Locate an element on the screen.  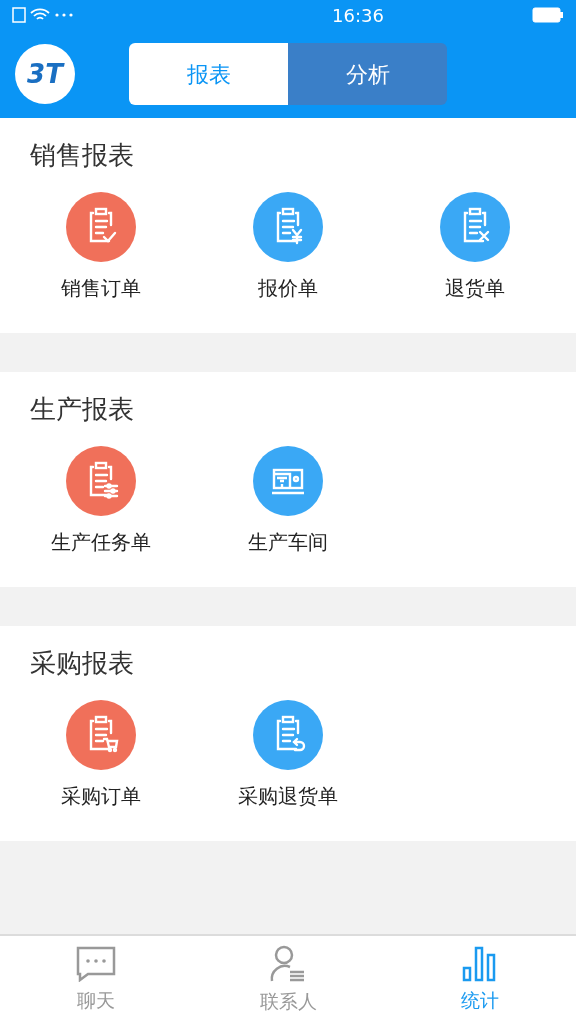
bar-chart-icon is located at coordinates (480, 963).